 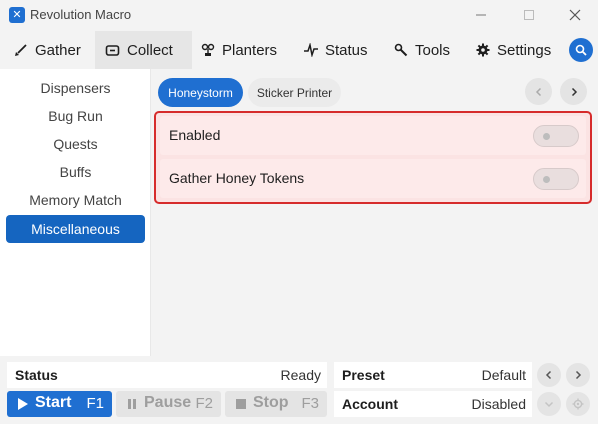 I want to click on sidebar-item-label: Dispensers, so click(x=75, y=88).